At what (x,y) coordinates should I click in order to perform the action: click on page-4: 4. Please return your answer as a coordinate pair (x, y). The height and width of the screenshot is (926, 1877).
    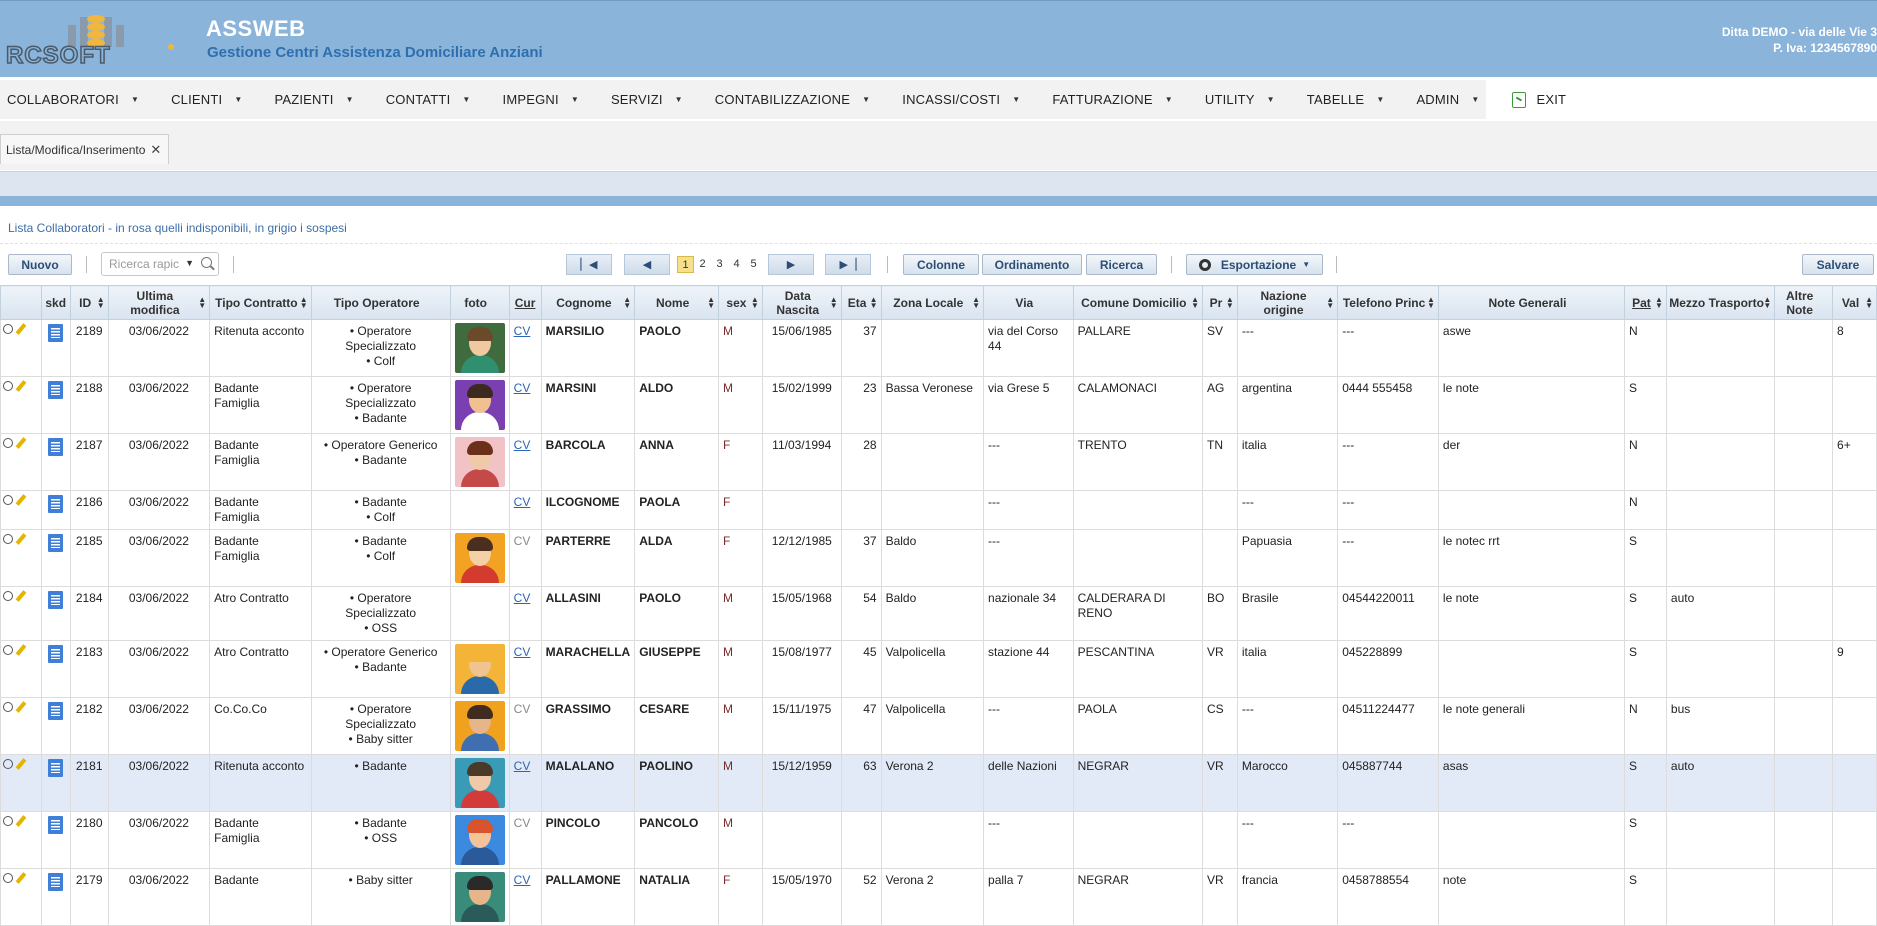
    Looking at the image, I should click on (736, 264).